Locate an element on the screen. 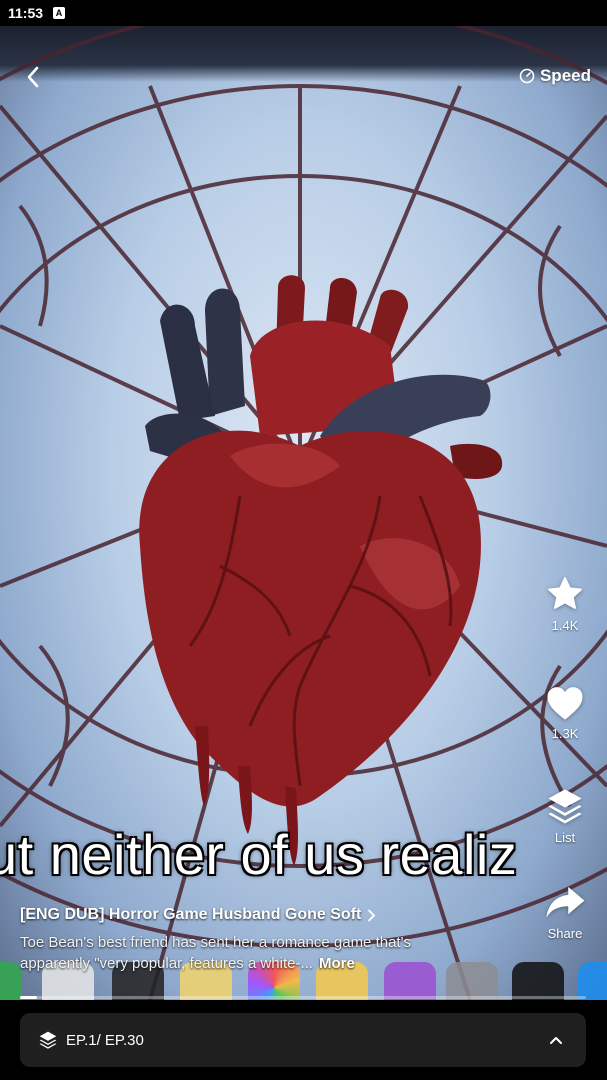  dock-appstore-icon is located at coordinates (592, 981).